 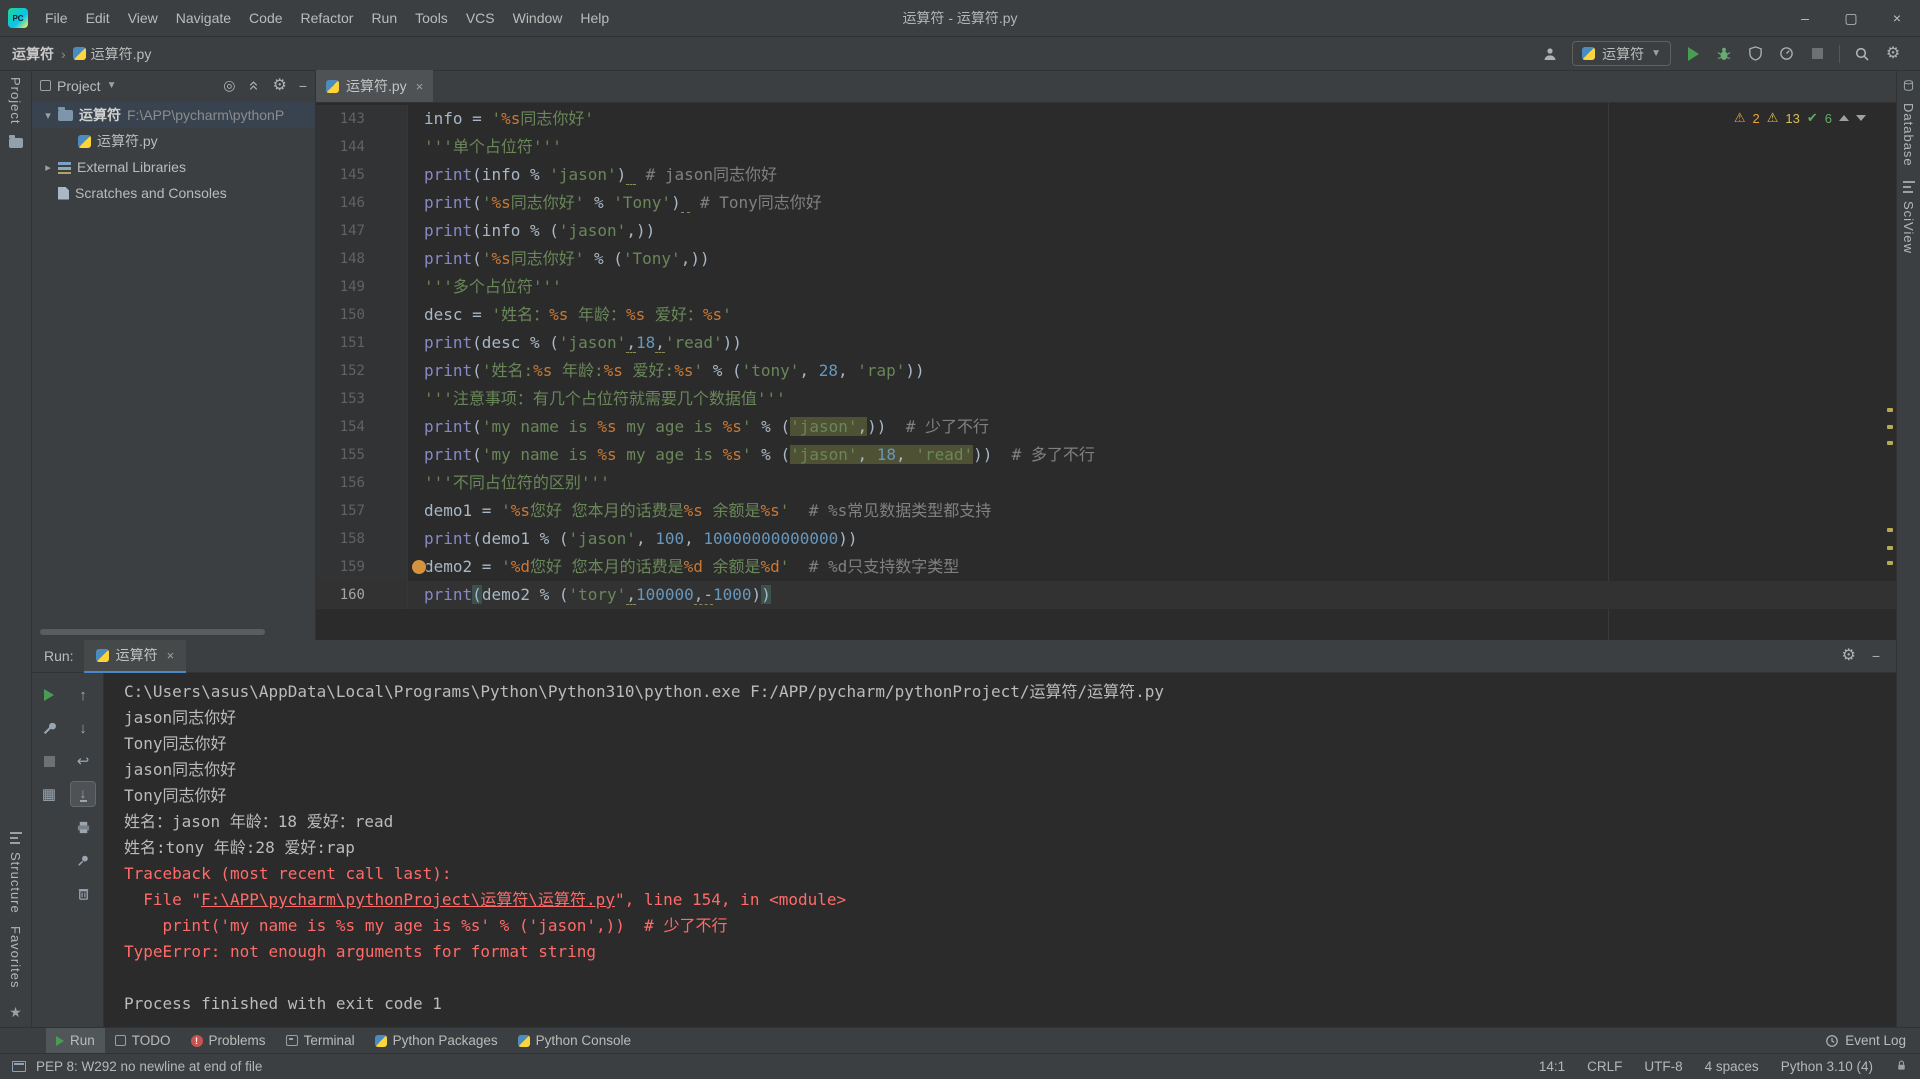 I want to click on debug-button, so click(x=1724, y=54).